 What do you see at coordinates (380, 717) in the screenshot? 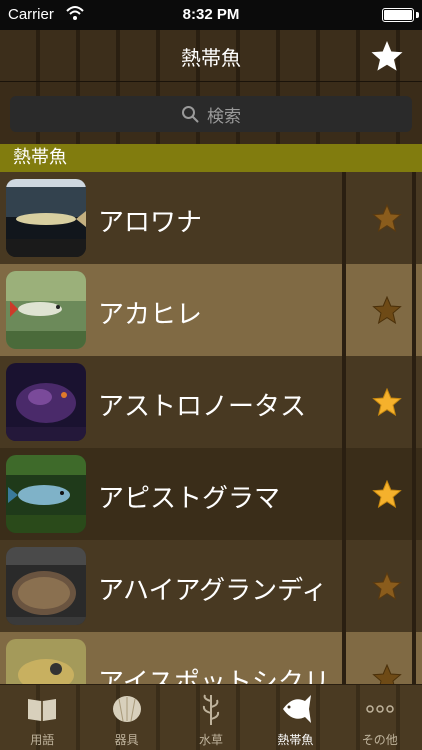
I see `tab-more: その他` at bounding box center [380, 717].